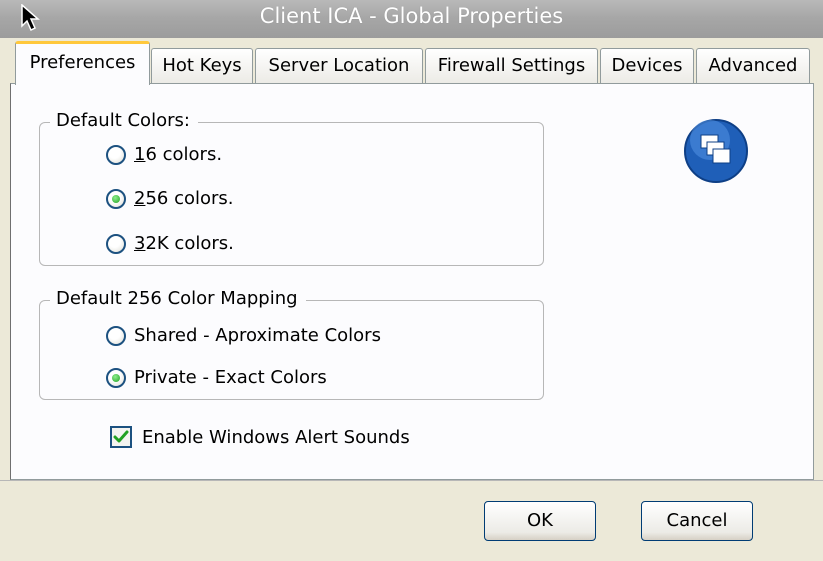 The width and height of the screenshot is (823, 561). What do you see at coordinates (184, 243) in the screenshot?
I see `radio-32k-colors-label: 32K colors.` at bounding box center [184, 243].